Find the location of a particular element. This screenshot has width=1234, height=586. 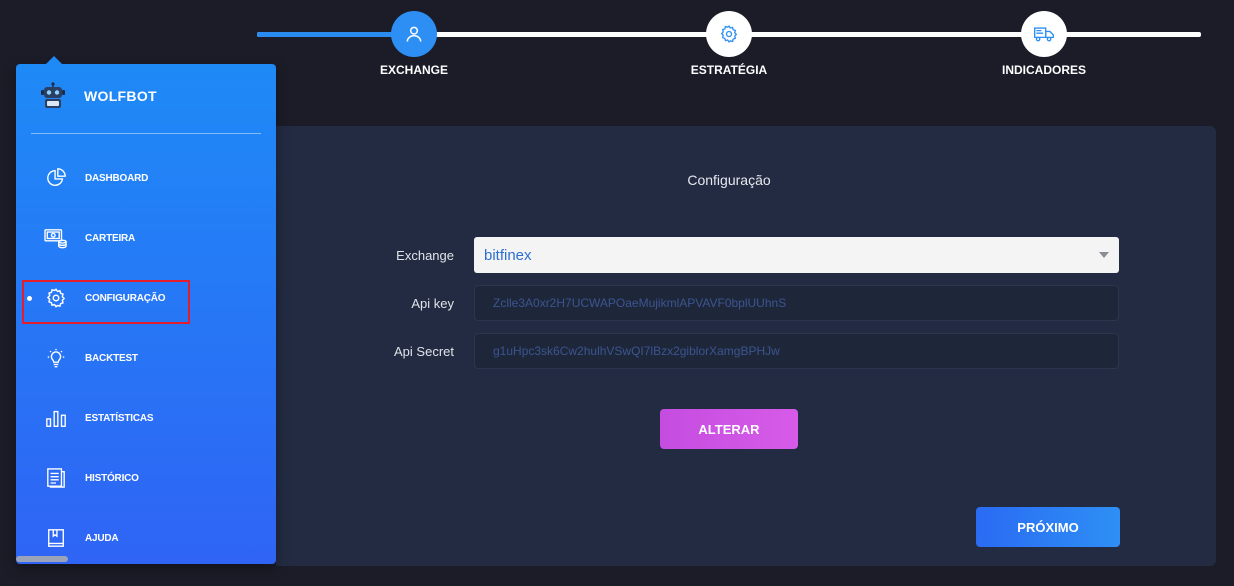

step-estrategia is located at coordinates (729, 34).